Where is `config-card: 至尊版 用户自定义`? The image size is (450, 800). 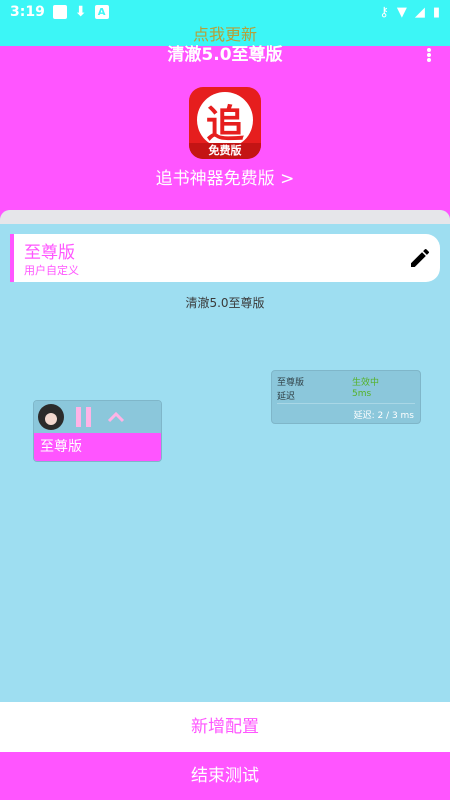
config-card: 至尊版 用户自定义 is located at coordinates (225, 258).